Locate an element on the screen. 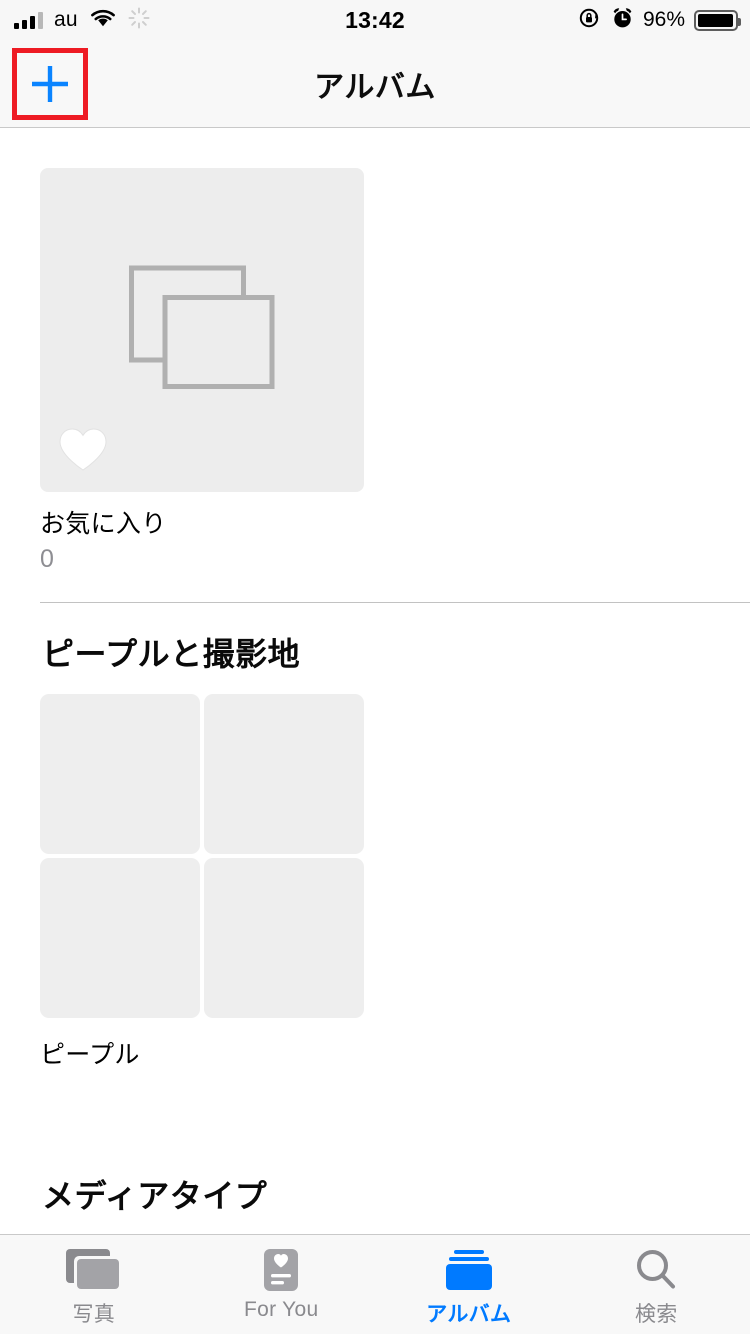 This screenshot has height=1334, width=750. battery-percent-label: 96% is located at coordinates (663, 19).